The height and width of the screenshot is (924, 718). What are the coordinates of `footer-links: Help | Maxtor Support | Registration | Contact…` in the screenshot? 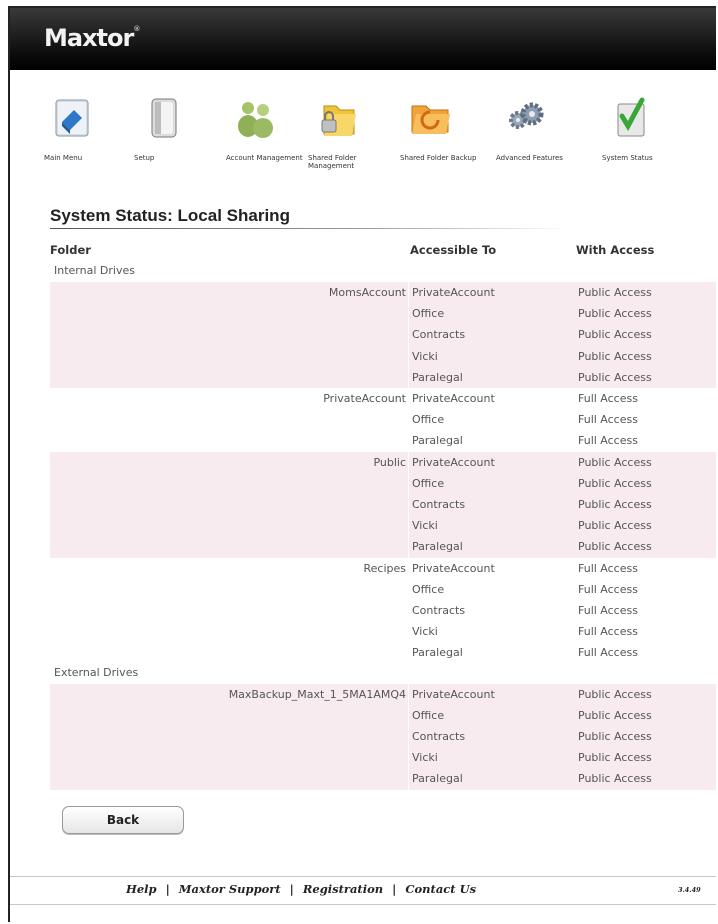 It's located at (301, 889).